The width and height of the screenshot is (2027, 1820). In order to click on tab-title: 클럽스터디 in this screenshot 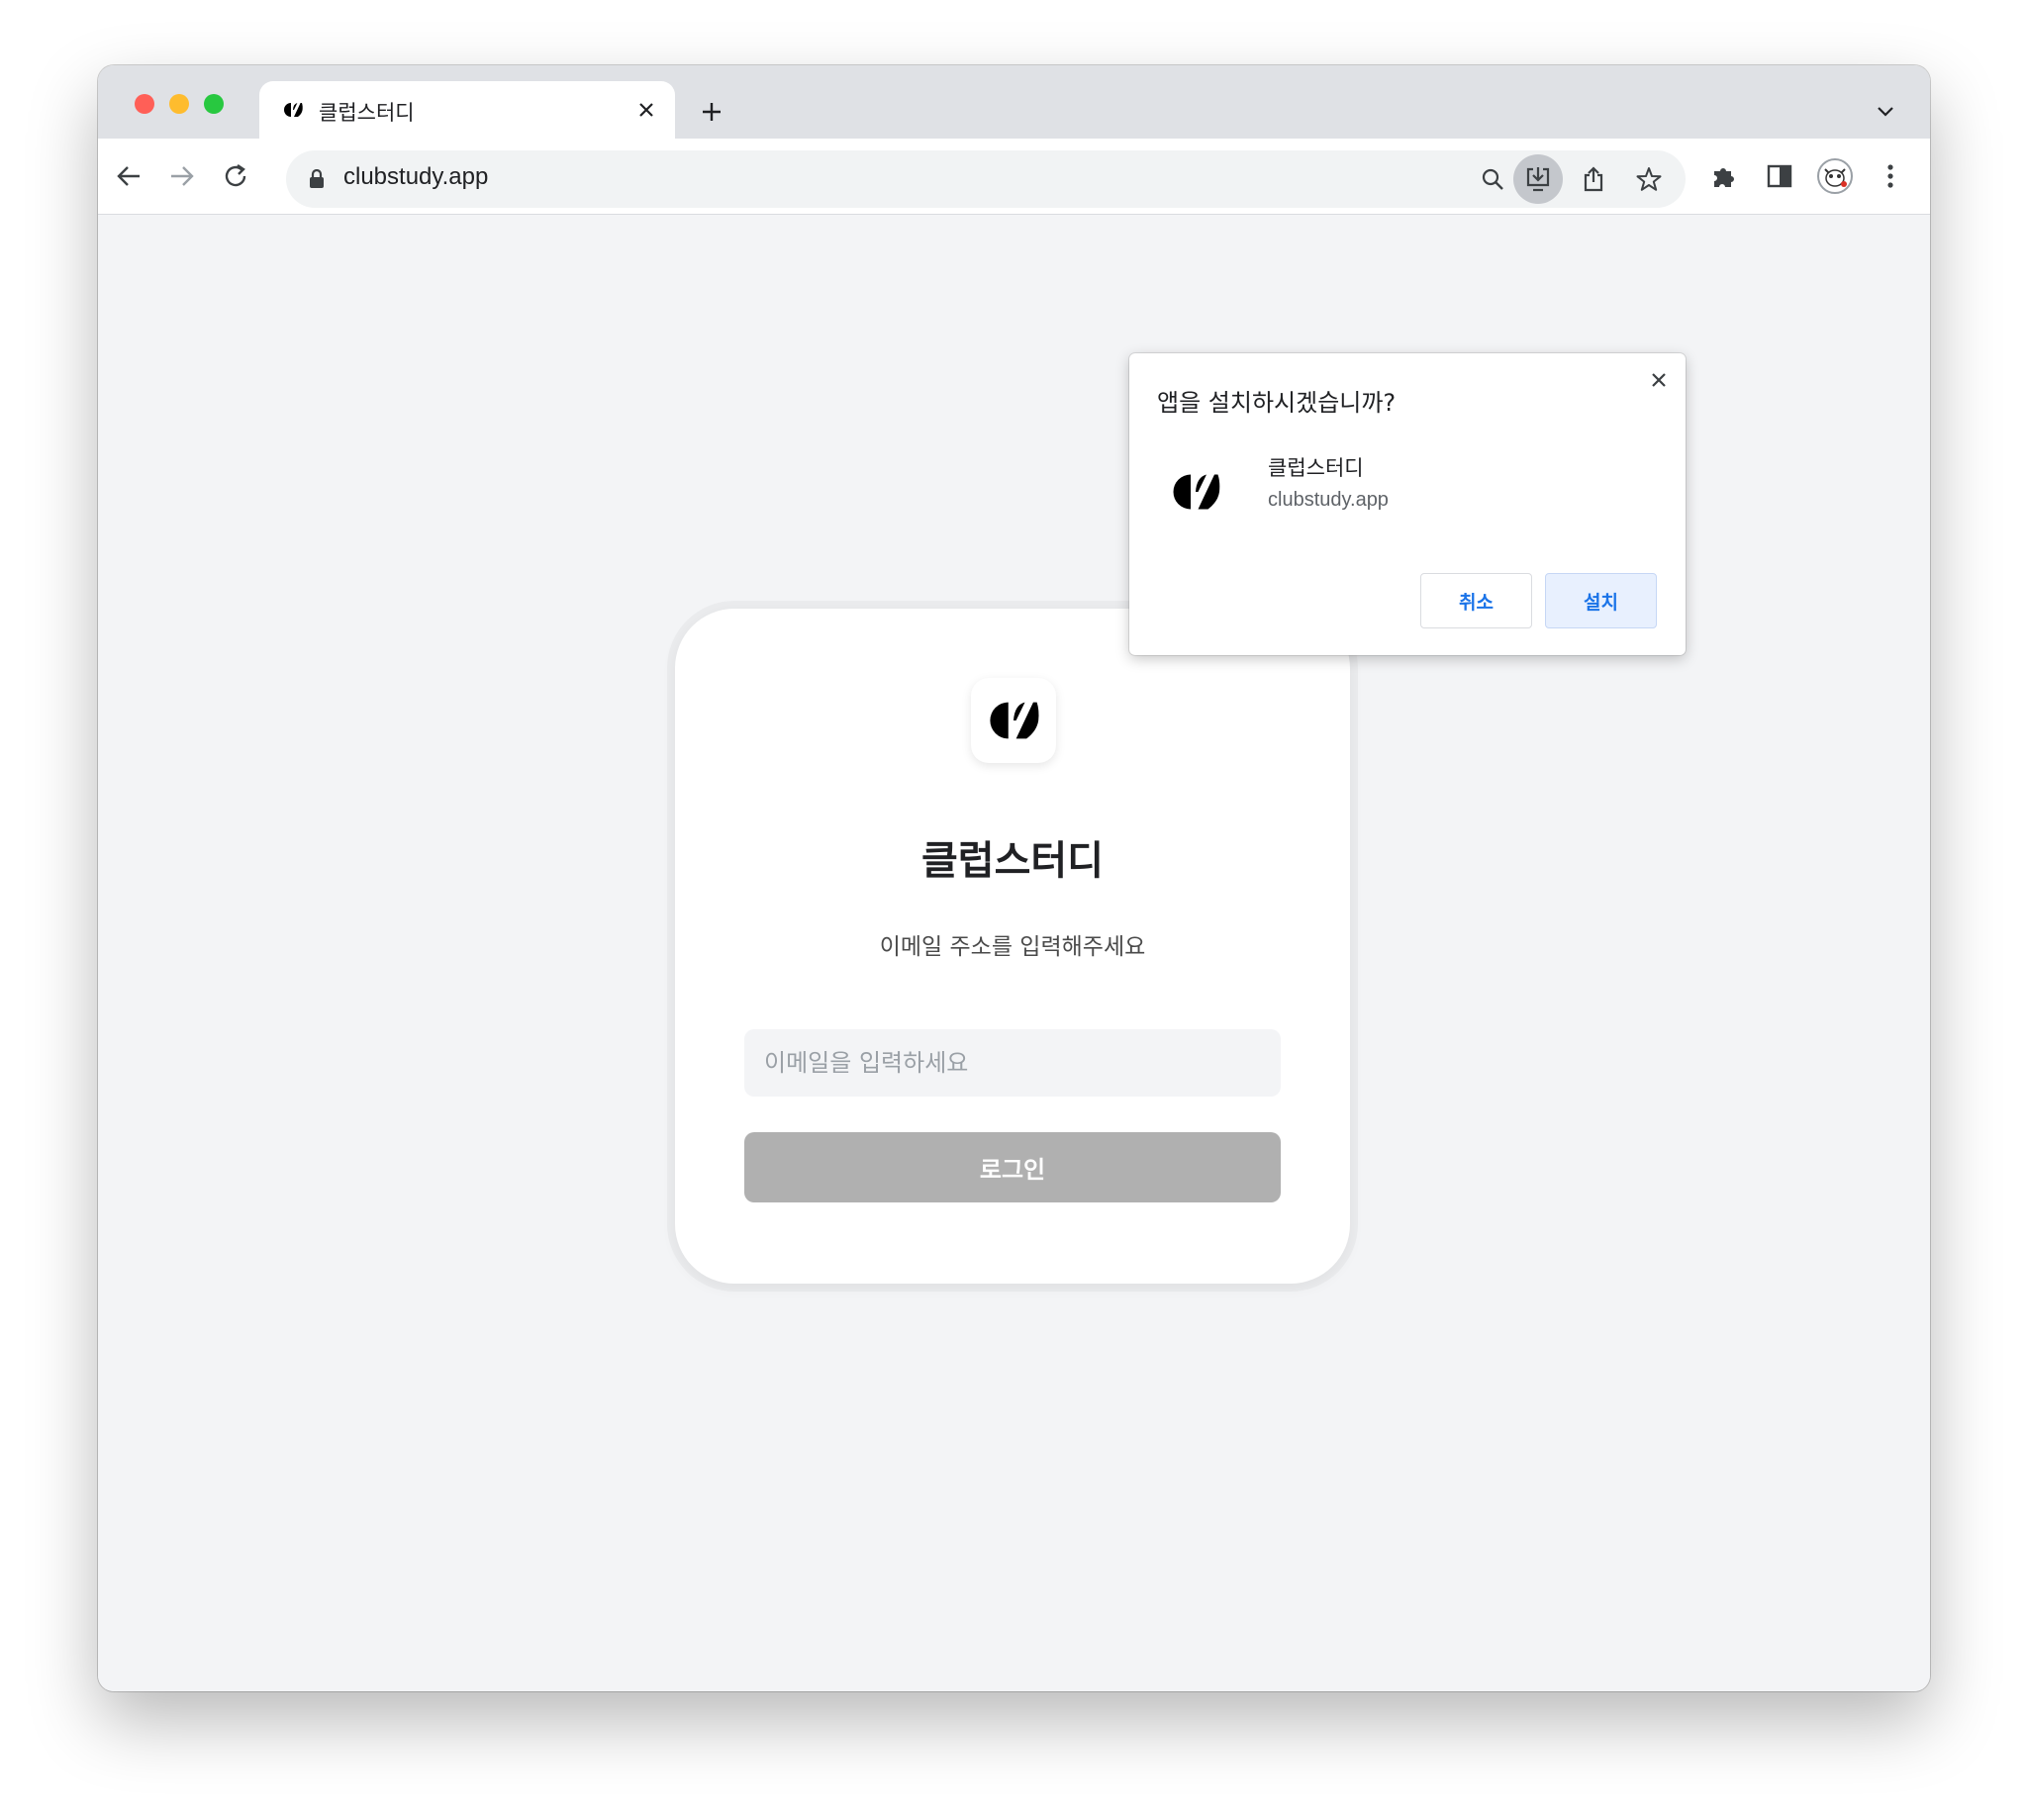, I will do `click(367, 113)`.